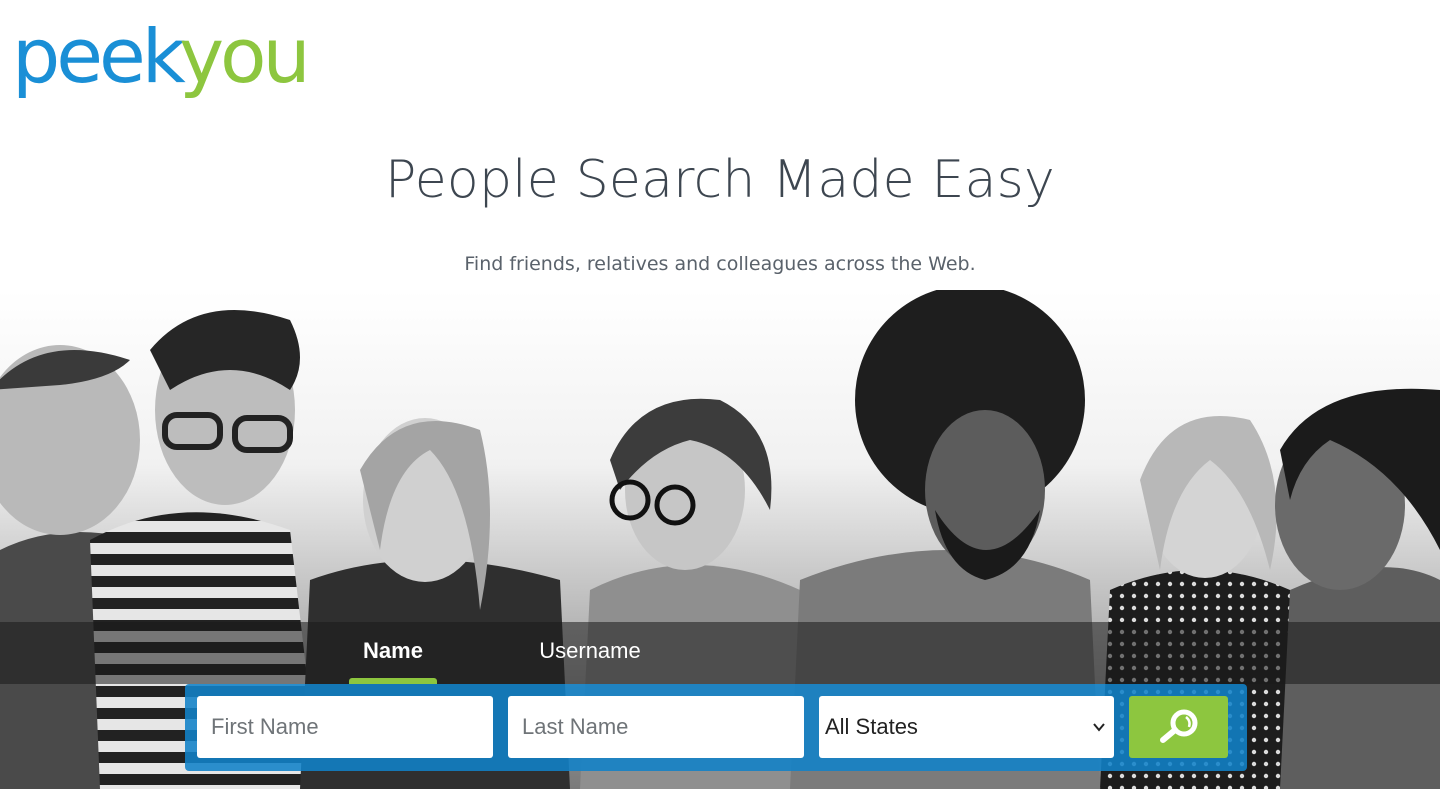  I want to click on search-button, so click(1178, 727).